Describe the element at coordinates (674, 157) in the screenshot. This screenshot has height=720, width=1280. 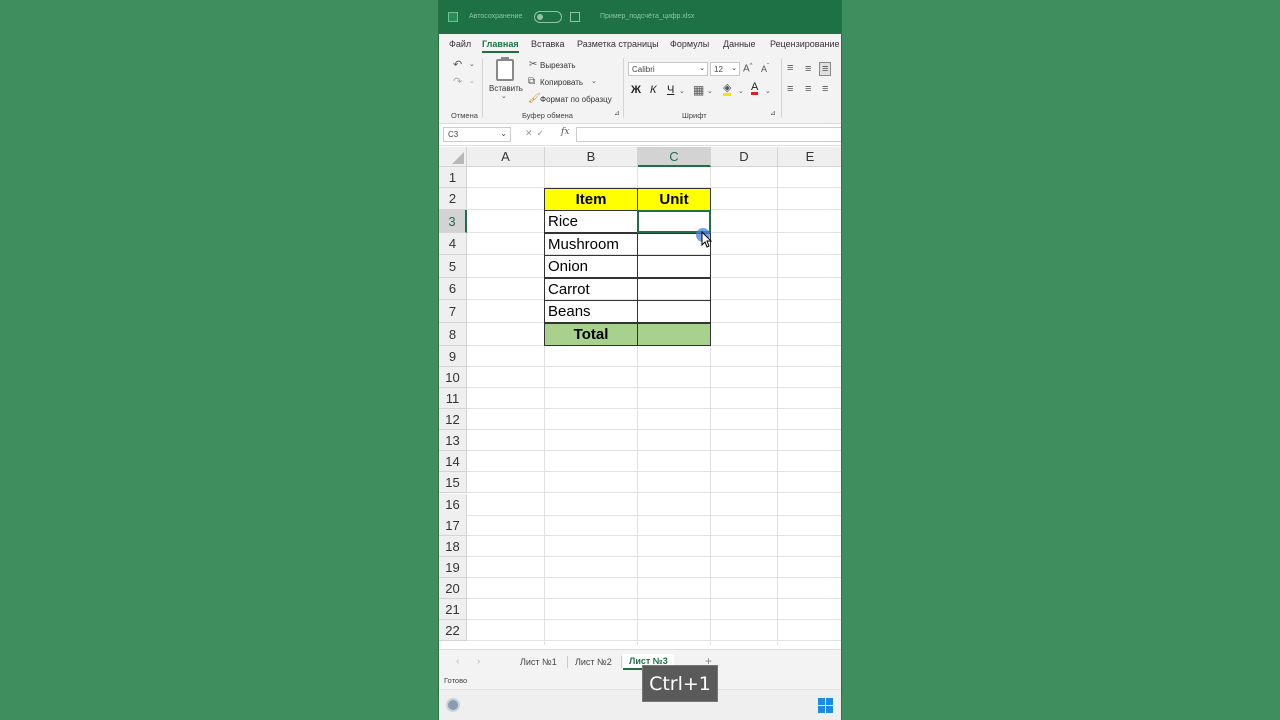
I see `column-header-c: C` at that location.